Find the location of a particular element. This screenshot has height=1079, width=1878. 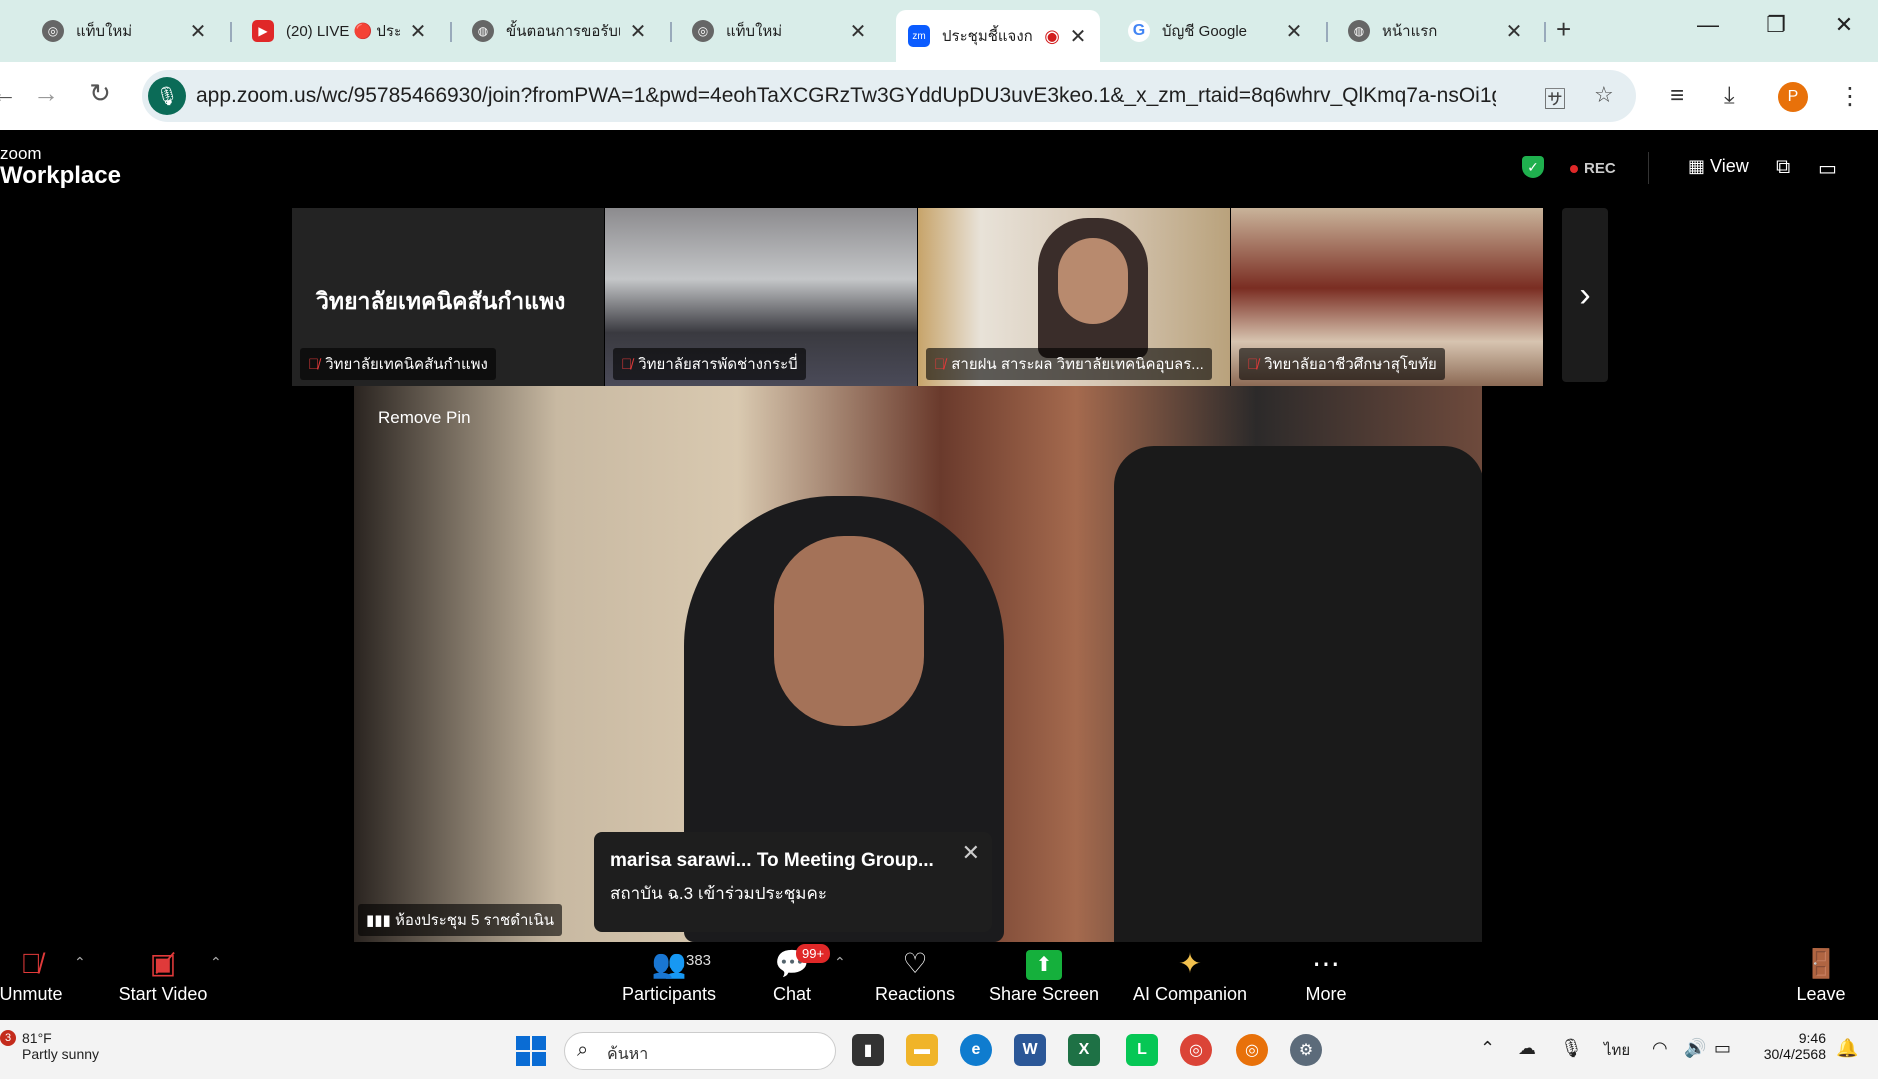

language-indicator: ไทย is located at coordinates (1617, 1050).